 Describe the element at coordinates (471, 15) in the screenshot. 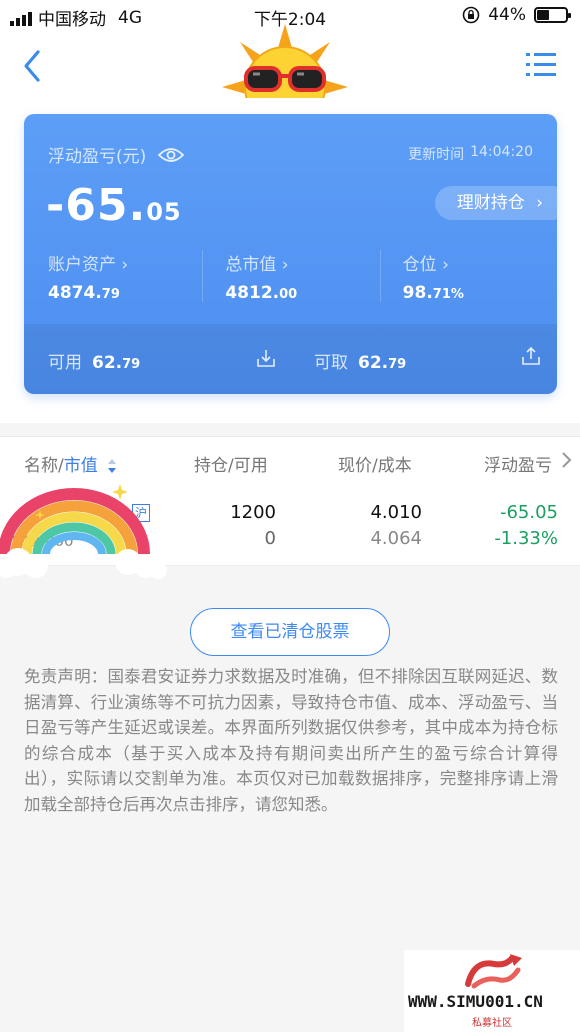

I see `rotation-lock-icon` at that location.